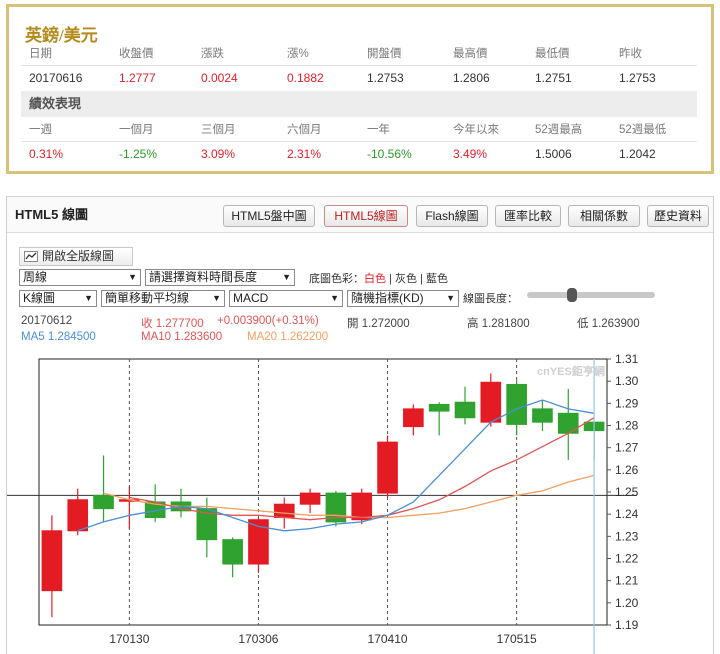 The image size is (720, 654). Describe the element at coordinates (56, 78) in the screenshot. I see `quote-date: 20170616` at that location.